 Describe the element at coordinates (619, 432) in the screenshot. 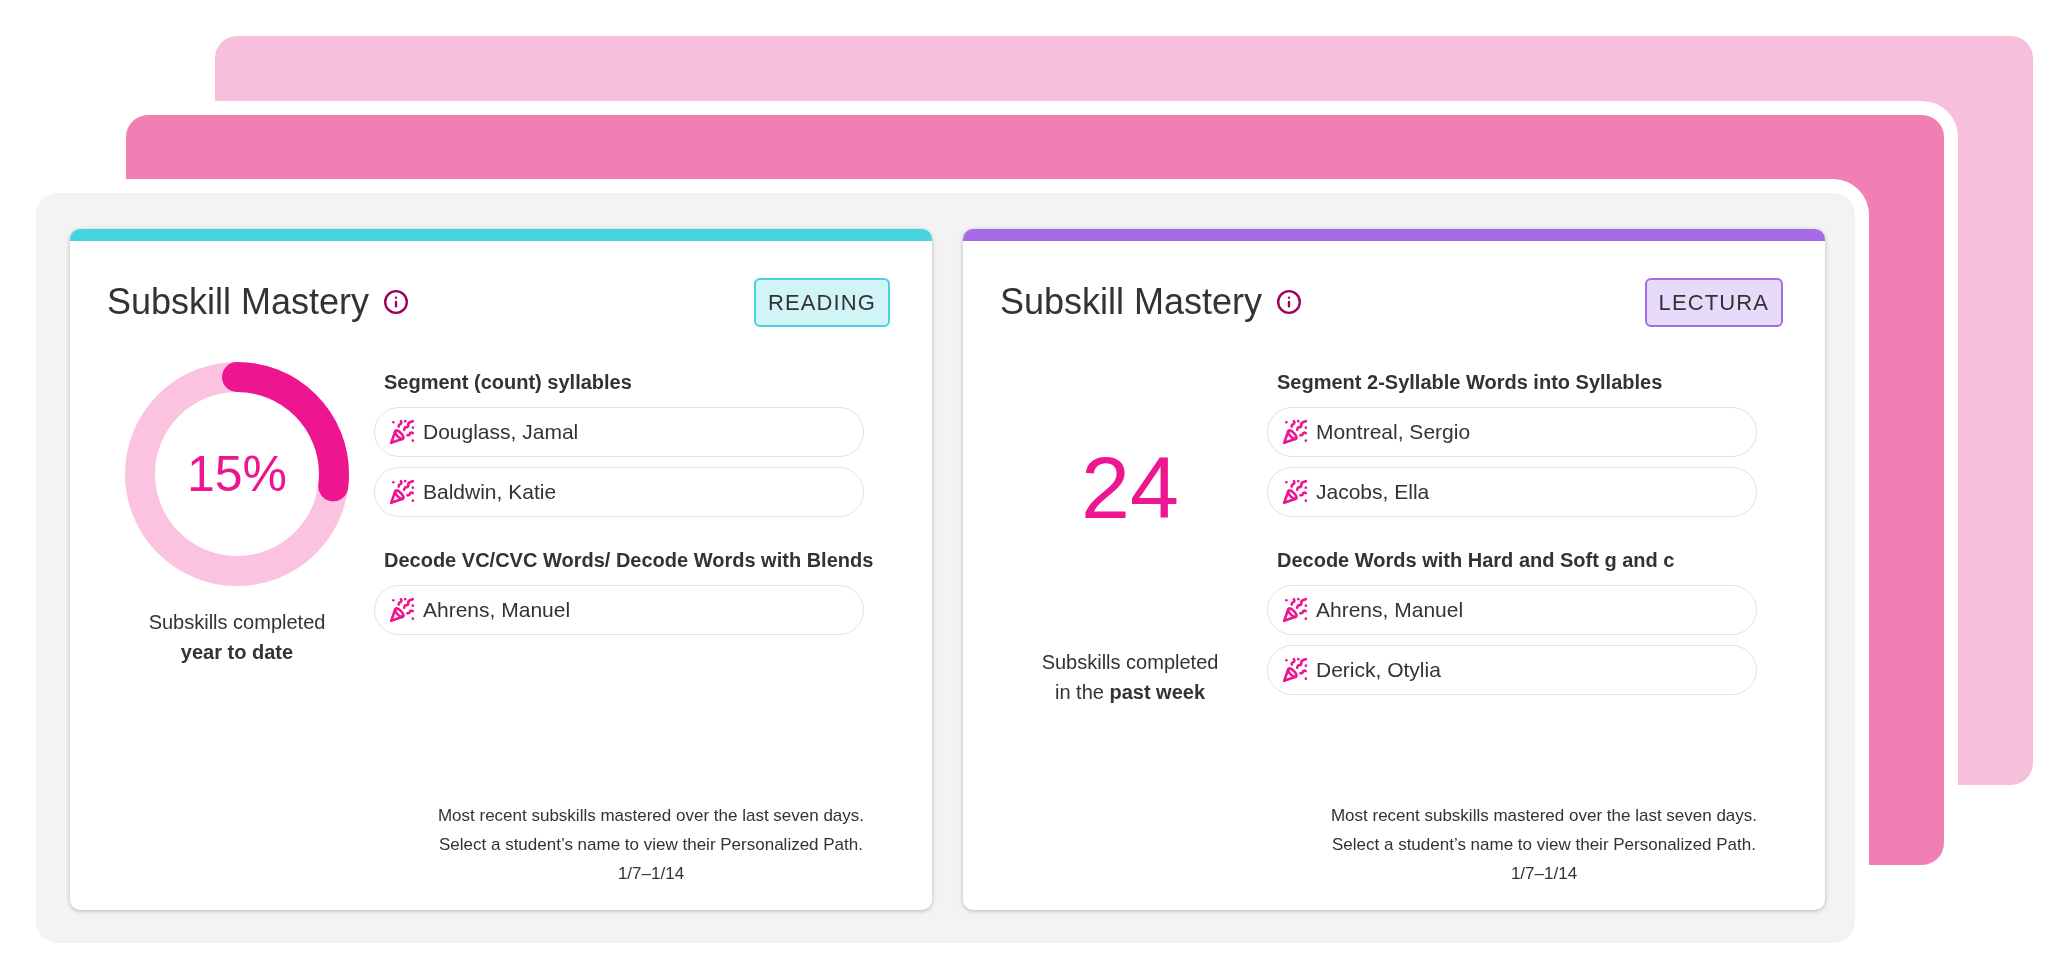

I see `student-pill: Douglass, Jamal` at that location.